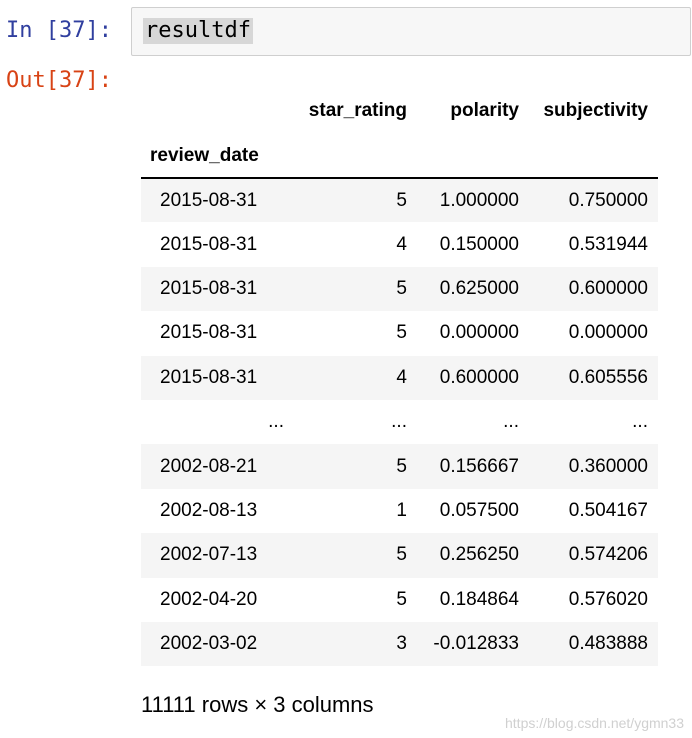 This screenshot has height=738, width=692. I want to click on row-index-cell: 2002-08-13, so click(209, 510).